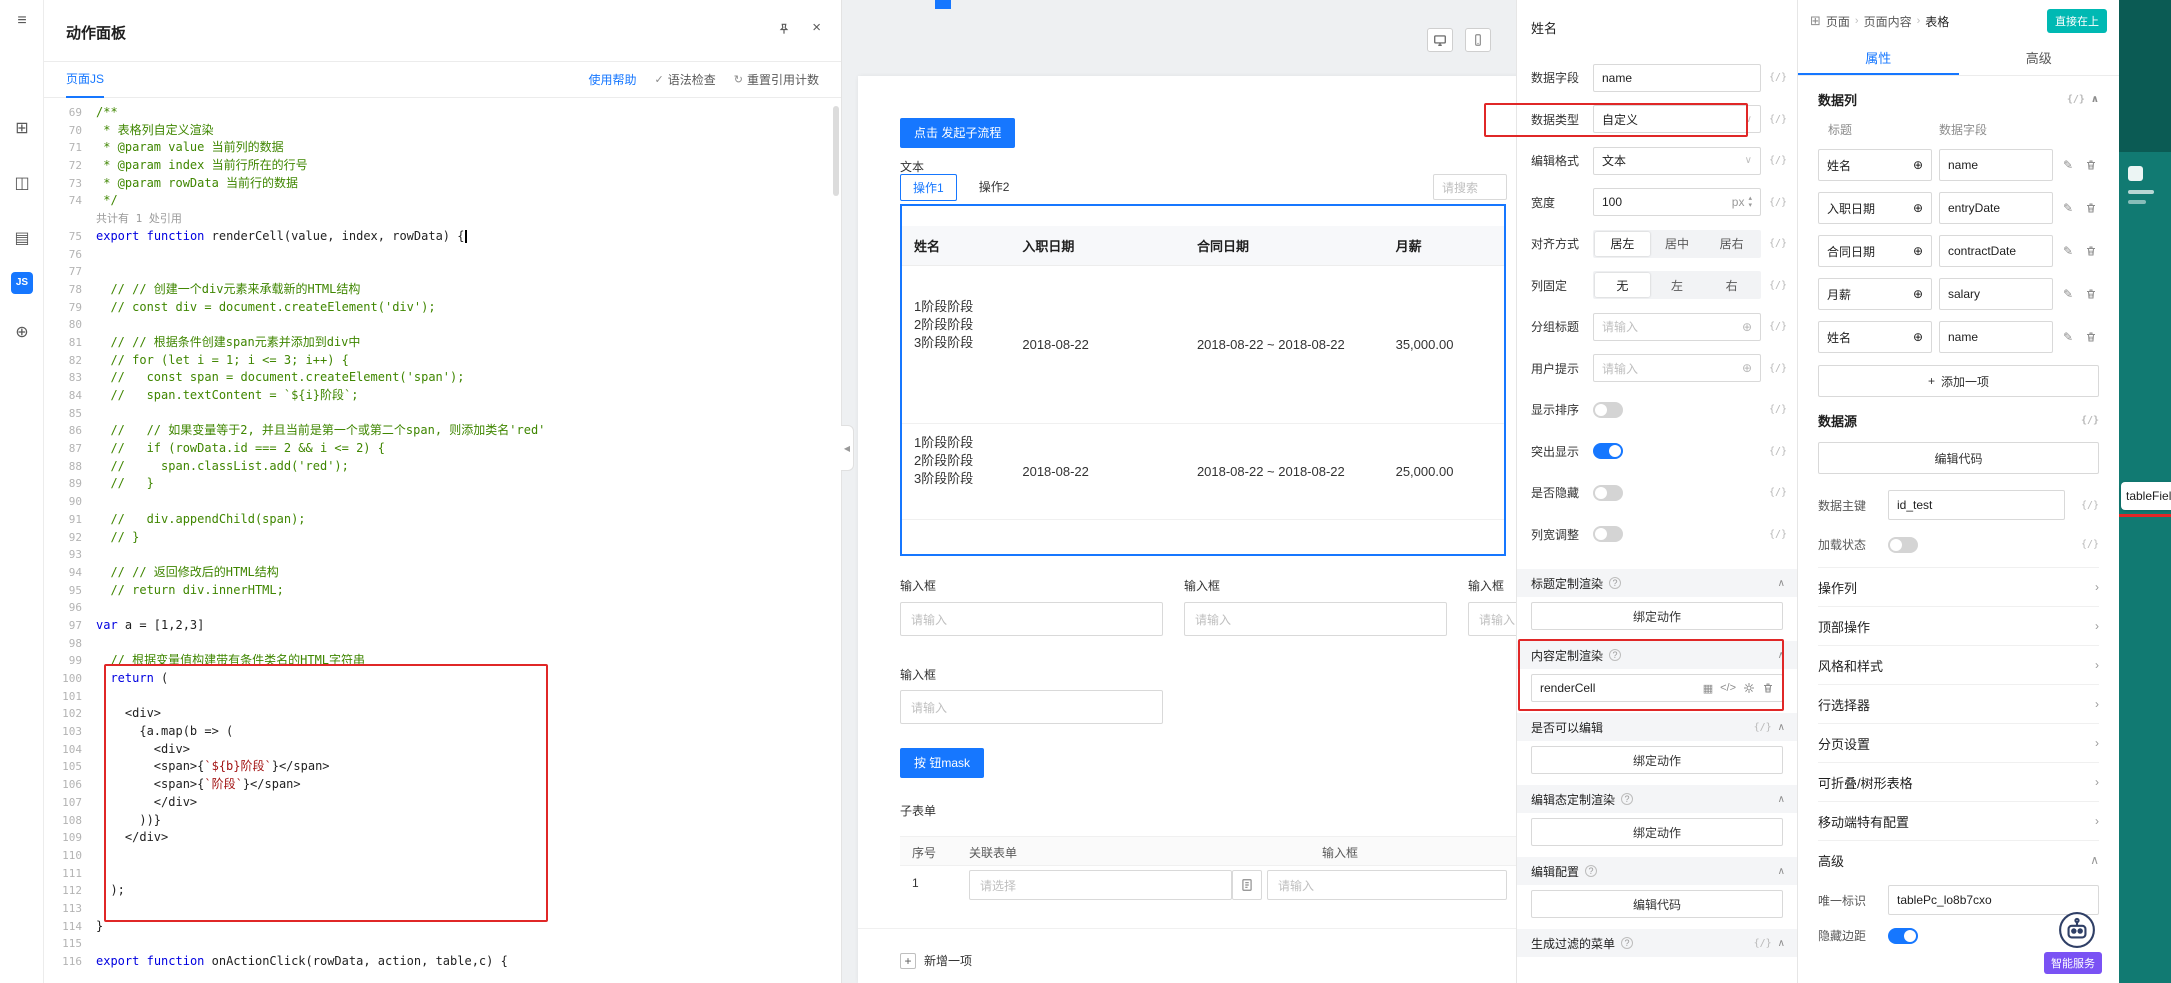  Describe the element at coordinates (1958, 664) in the screenshot. I see `nav-style: 风格和样式 ›` at that location.